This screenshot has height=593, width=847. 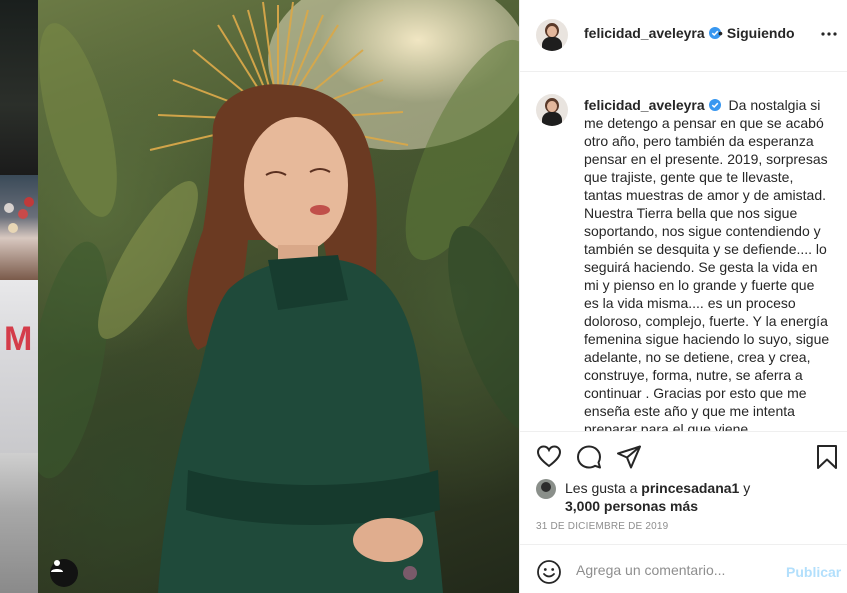 I want to click on caption-username: felicidad_aveleyra, so click(x=652, y=105).